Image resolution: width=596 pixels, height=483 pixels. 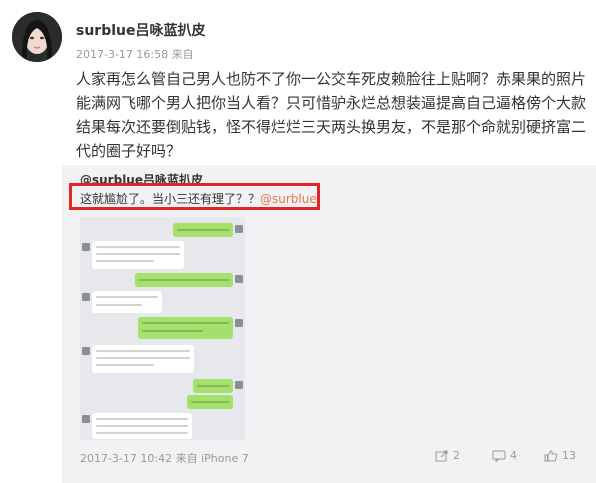 What do you see at coordinates (456, 455) in the screenshot?
I see `share-count: 2` at bounding box center [456, 455].